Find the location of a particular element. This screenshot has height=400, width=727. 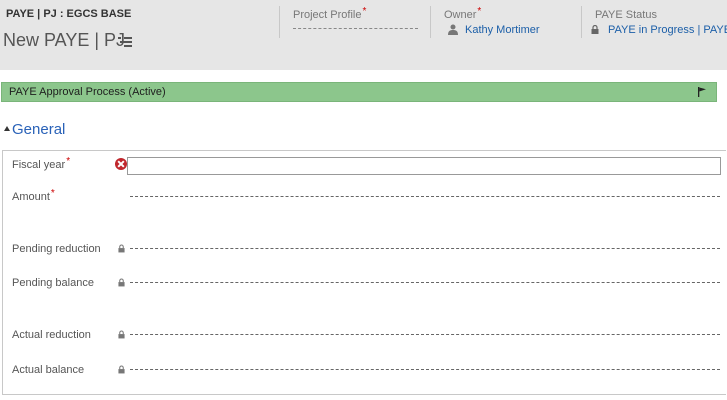

user-icon is located at coordinates (453, 29).